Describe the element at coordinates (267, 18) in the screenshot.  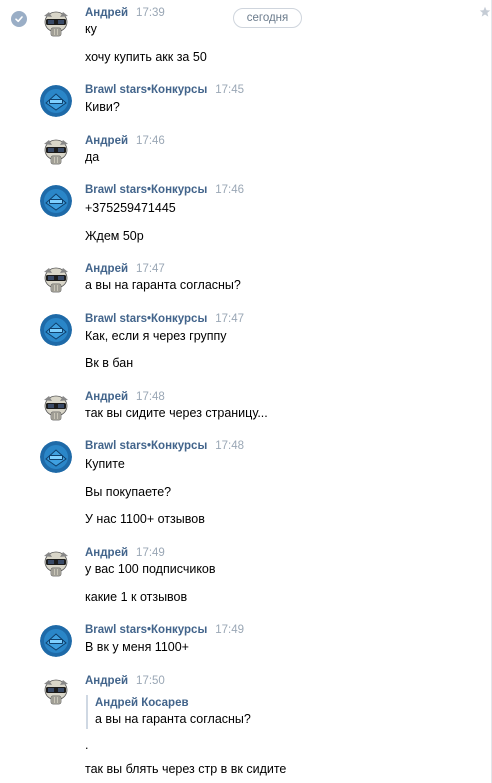
I see `date-divider: сегодня` at that location.